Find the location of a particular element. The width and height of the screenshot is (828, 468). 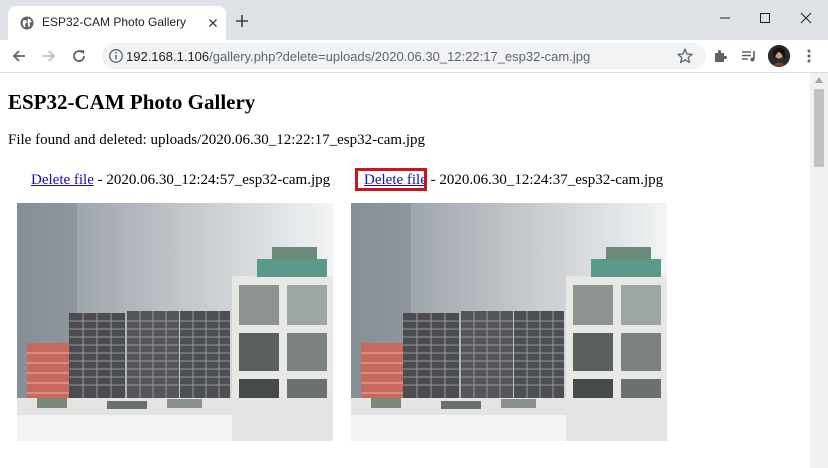

close-tab-icon is located at coordinates (213, 23).